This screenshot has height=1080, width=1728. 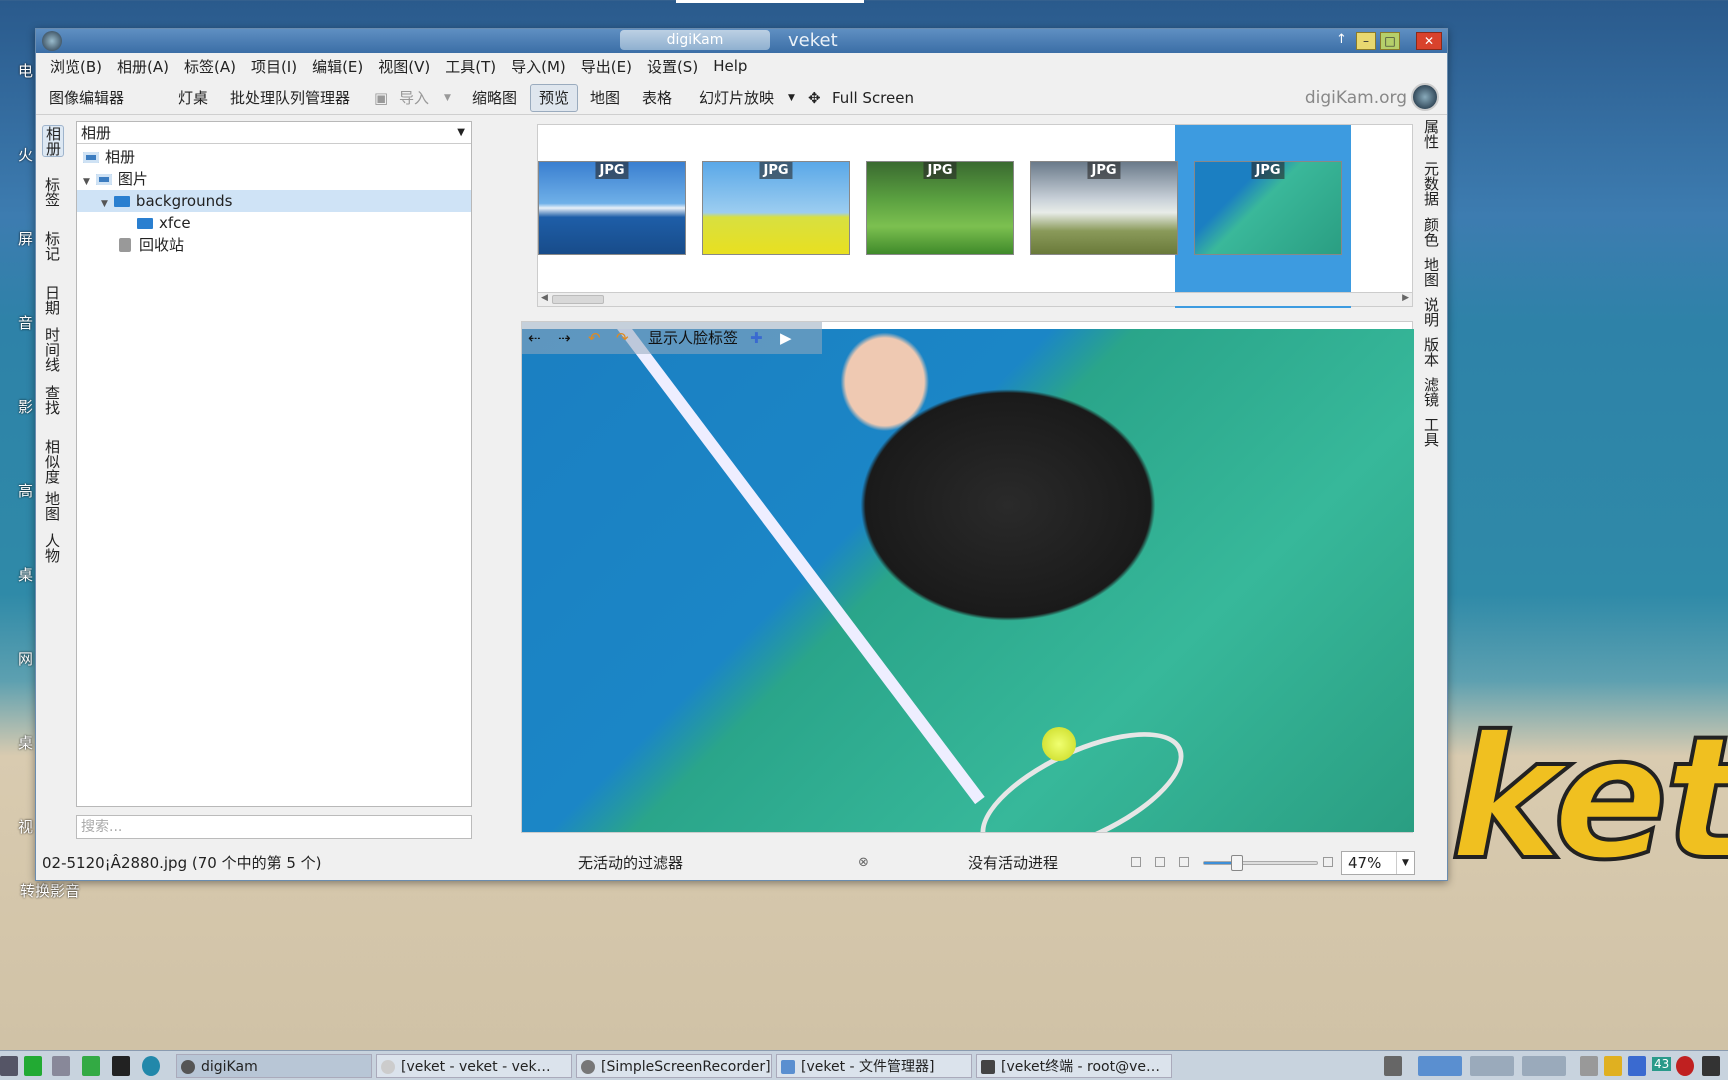 What do you see at coordinates (1431, 232) in the screenshot?
I see `tab-colors: 颜色` at bounding box center [1431, 232].